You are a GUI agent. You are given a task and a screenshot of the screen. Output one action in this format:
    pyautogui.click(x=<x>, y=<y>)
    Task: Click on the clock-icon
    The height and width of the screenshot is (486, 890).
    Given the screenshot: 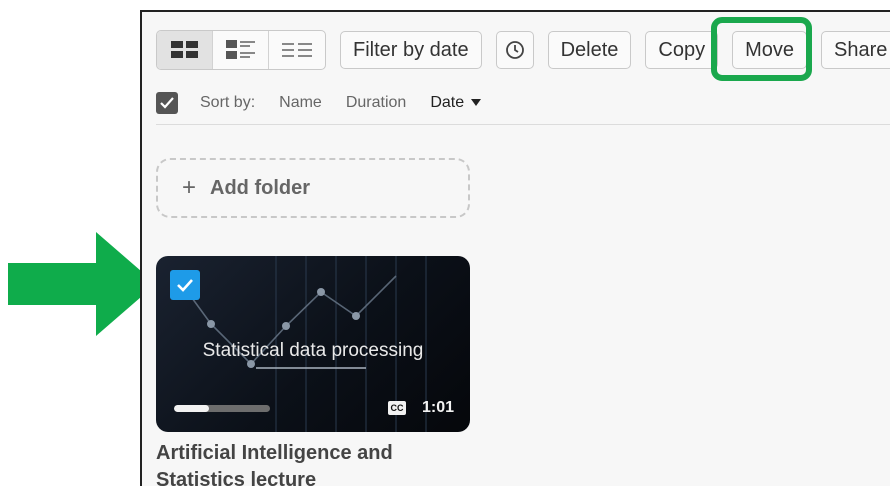 What is the action you would take?
    pyautogui.click(x=514, y=50)
    